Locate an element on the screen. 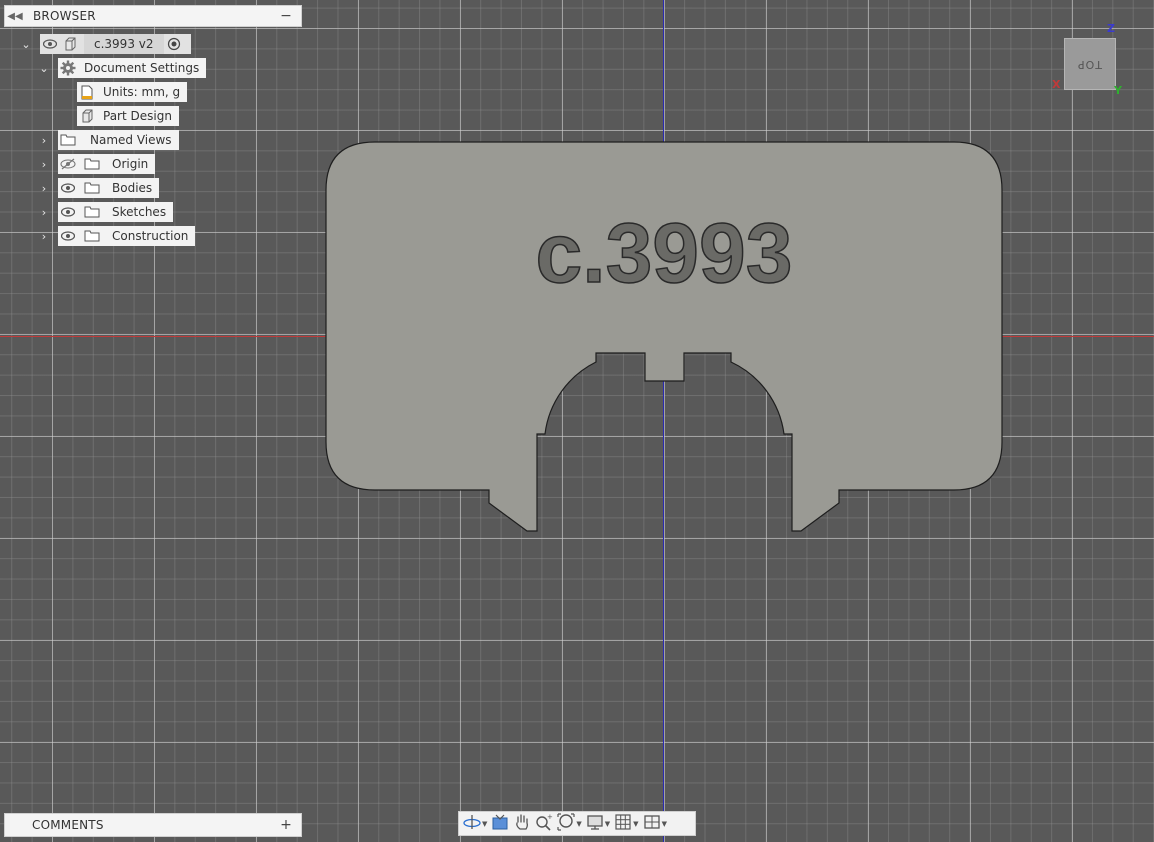 This screenshot has width=1154, height=842. units-node: Units: mm, g is located at coordinates (132, 92).